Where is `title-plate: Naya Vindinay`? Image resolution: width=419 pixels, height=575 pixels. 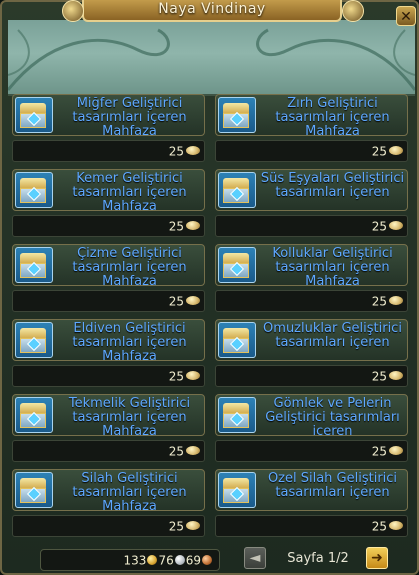 title-plate: Naya Vindinay is located at coordinates (212, 11).